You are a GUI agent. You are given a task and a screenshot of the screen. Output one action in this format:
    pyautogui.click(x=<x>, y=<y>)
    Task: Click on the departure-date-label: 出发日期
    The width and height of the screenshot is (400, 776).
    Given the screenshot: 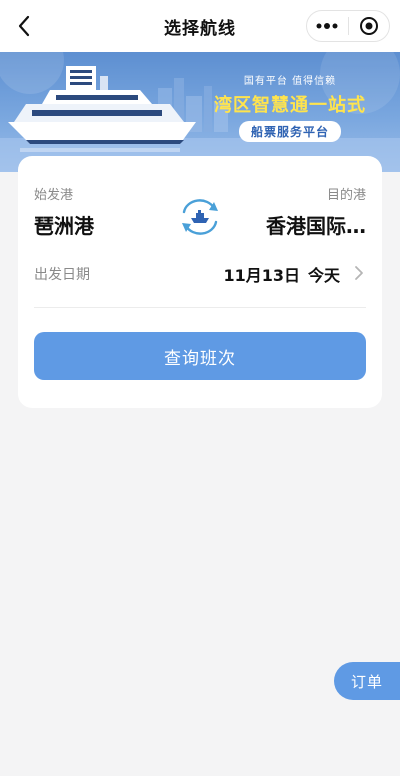 What is the action you would take?
    pyautogui.click(x=62, y=275)
    